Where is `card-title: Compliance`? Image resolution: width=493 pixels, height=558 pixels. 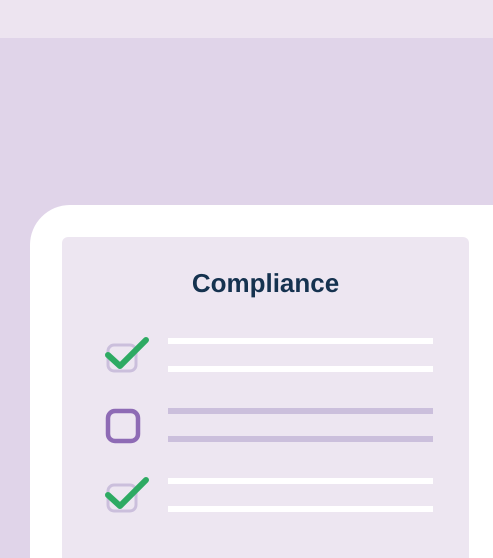 card-title: Compliance is located at coordinates (266, 283).